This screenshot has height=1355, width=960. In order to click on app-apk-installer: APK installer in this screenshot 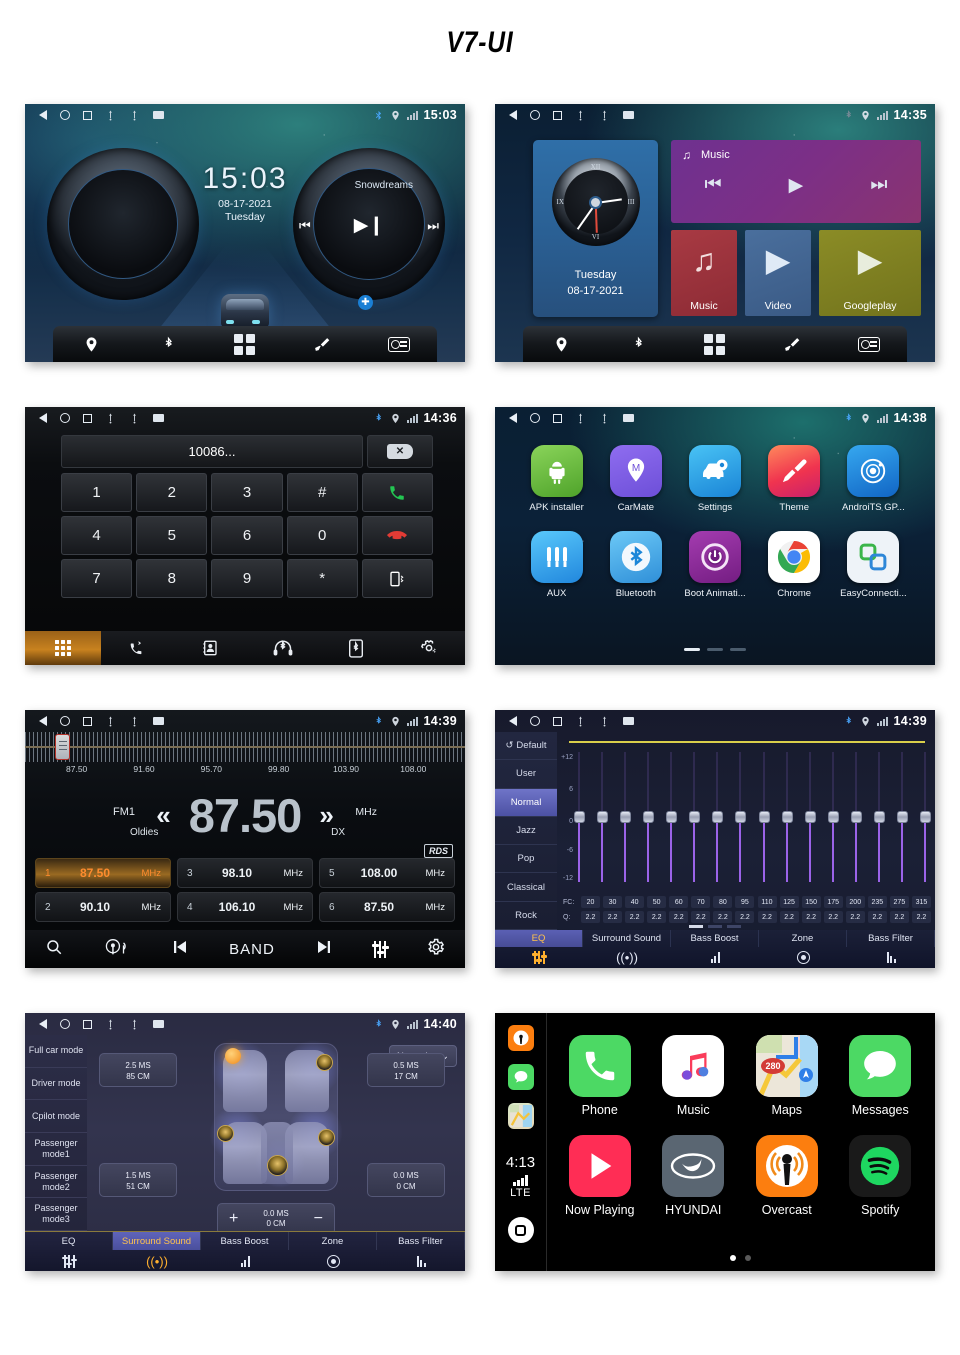, I will do `click(556, 479)`.